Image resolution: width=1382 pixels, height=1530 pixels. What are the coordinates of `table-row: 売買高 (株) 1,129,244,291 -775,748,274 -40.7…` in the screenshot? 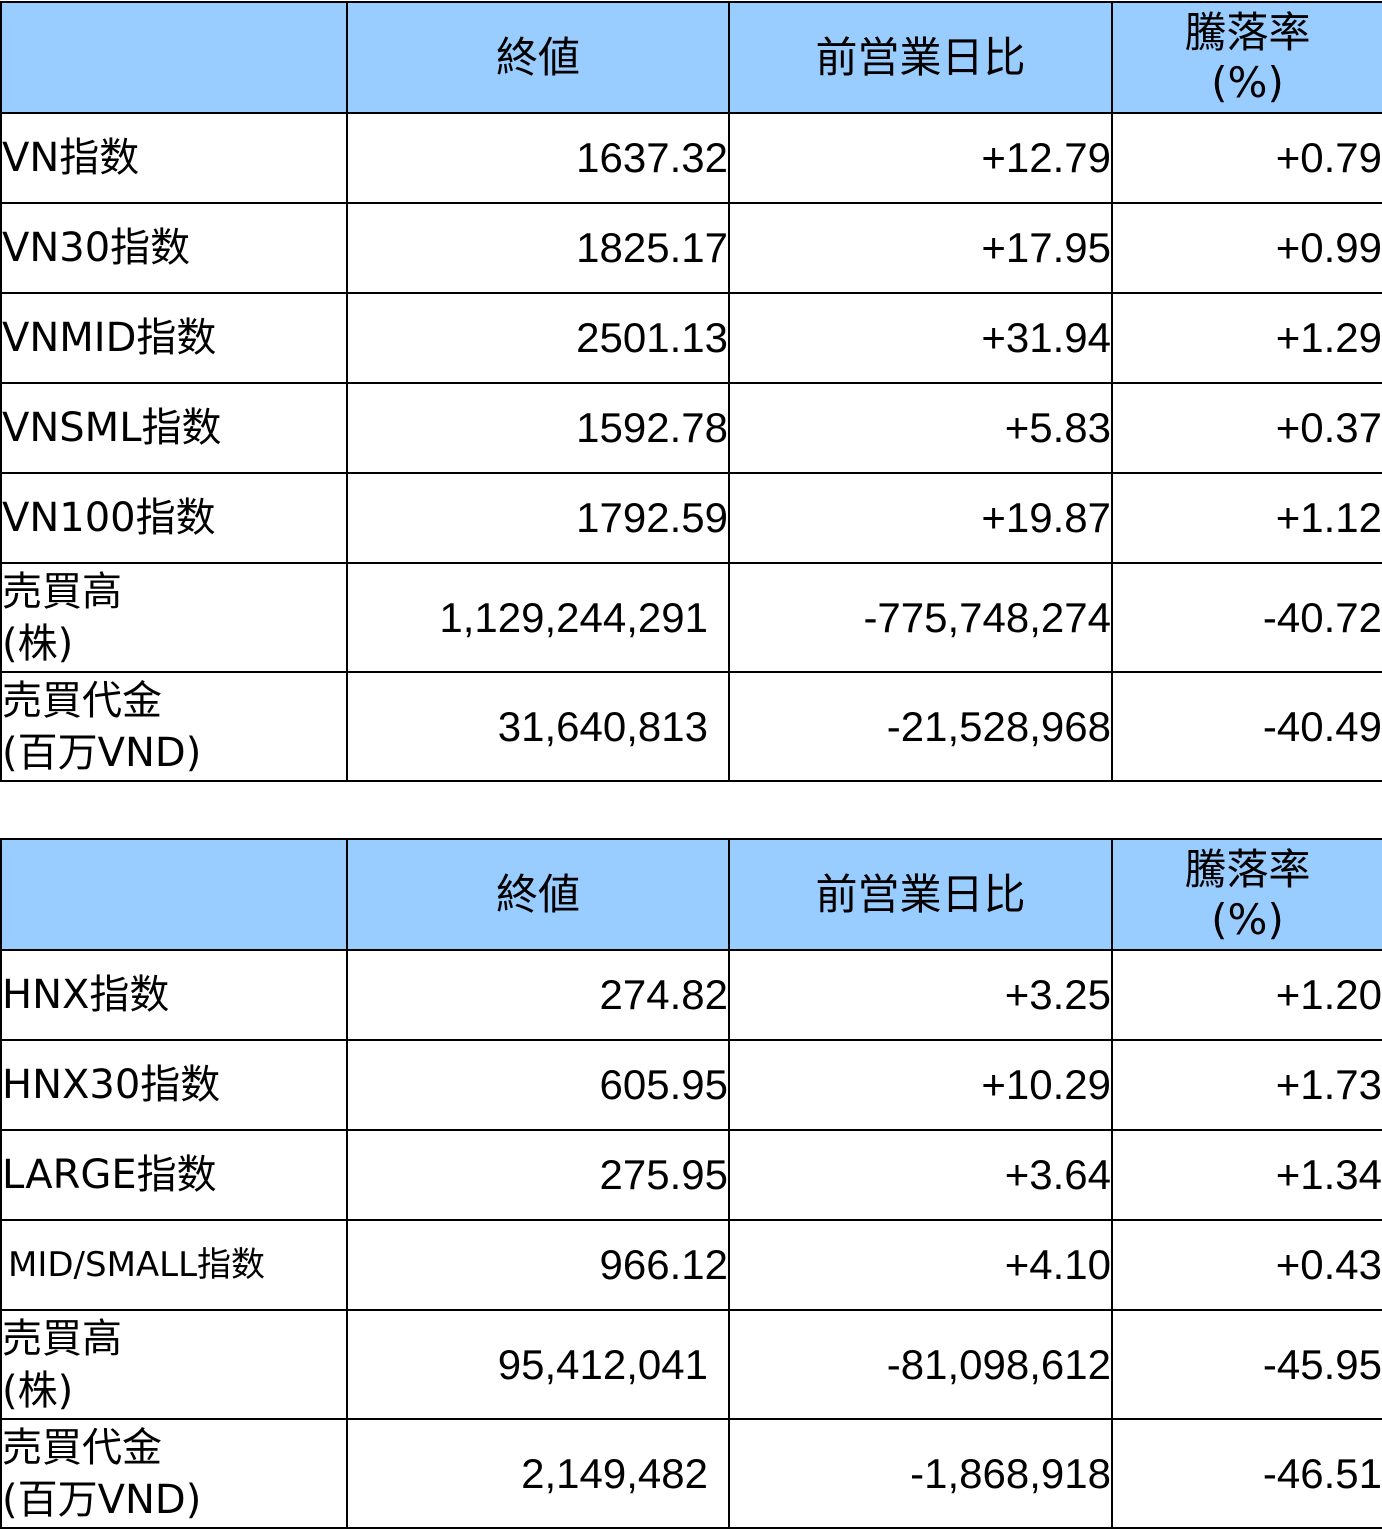 It's located at (691, 617).